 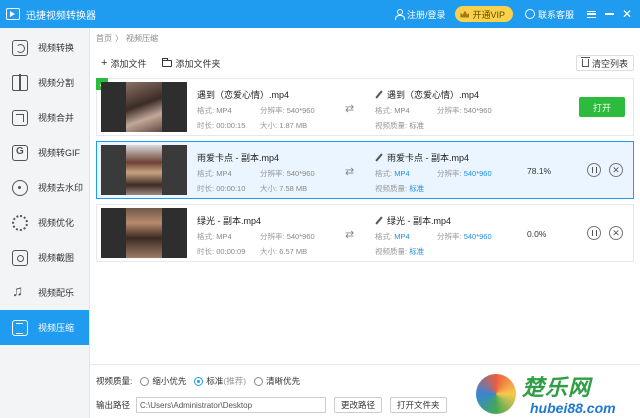 I want to click on sidebar-item-optimize: 视频优化, so click(x=44, y=222).